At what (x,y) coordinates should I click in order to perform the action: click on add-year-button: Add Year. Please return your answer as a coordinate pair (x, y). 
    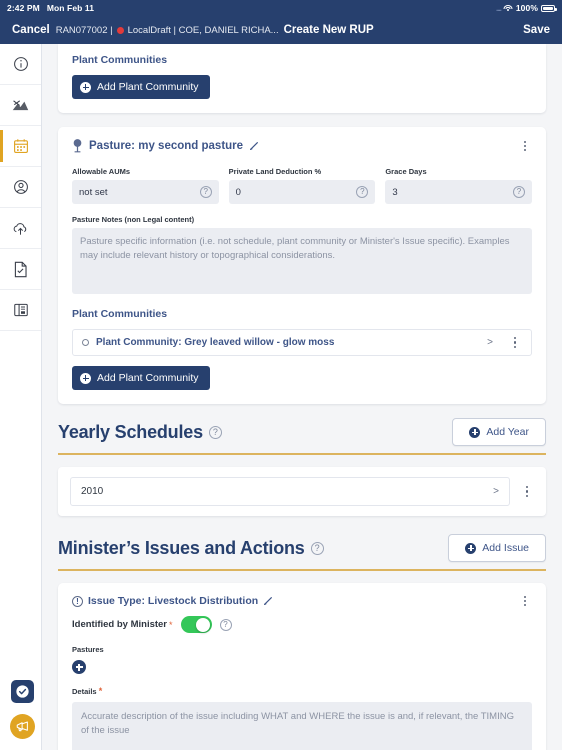
    Looking at the image, I should click on (499, 432).